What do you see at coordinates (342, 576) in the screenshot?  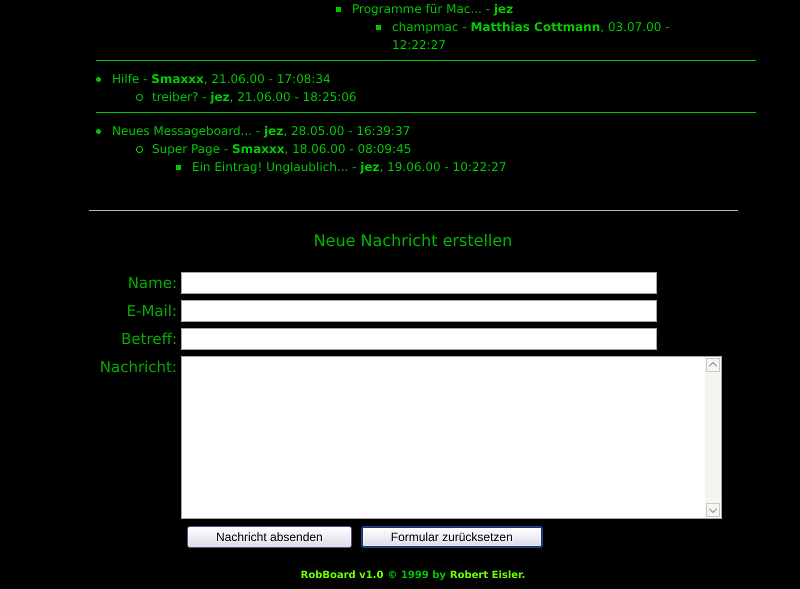 I see `footer-text: RobBoard v1.0` at bounding box center [342, 576].